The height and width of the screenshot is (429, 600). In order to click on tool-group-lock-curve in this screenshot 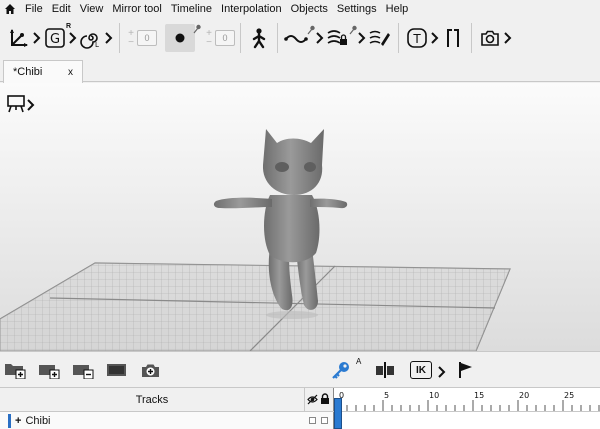, I will do `click(346, 38)`.